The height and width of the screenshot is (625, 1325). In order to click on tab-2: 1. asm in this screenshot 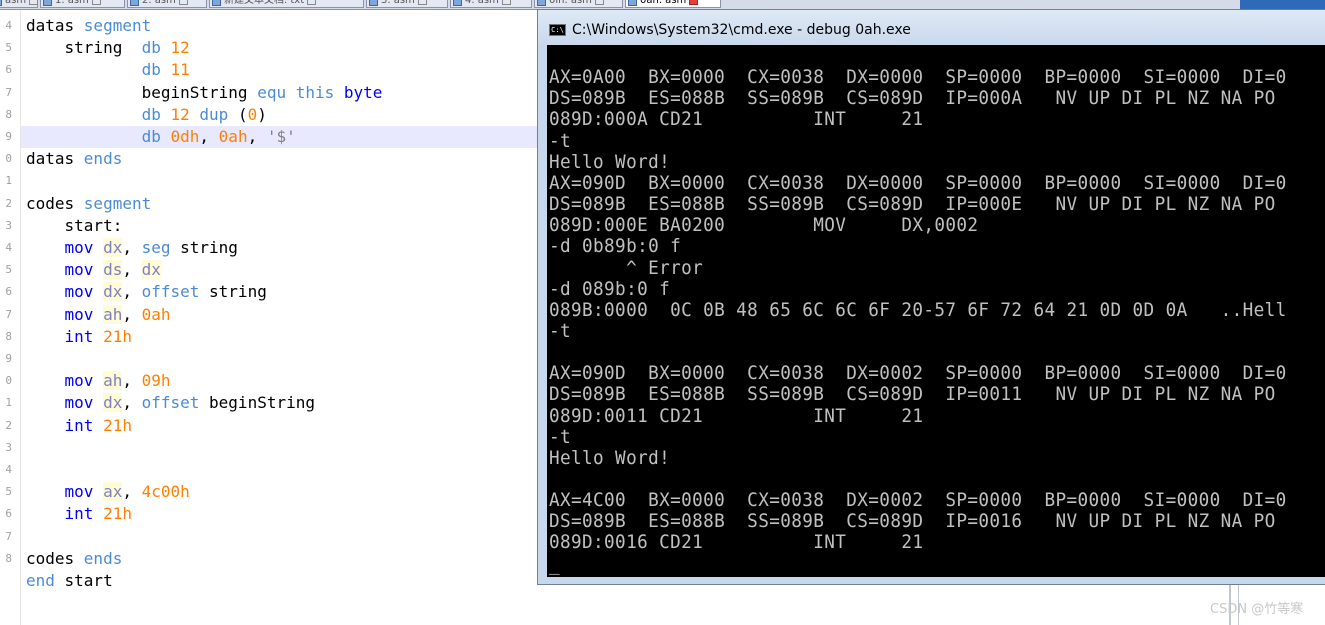, I will do `click(82, 4)`.